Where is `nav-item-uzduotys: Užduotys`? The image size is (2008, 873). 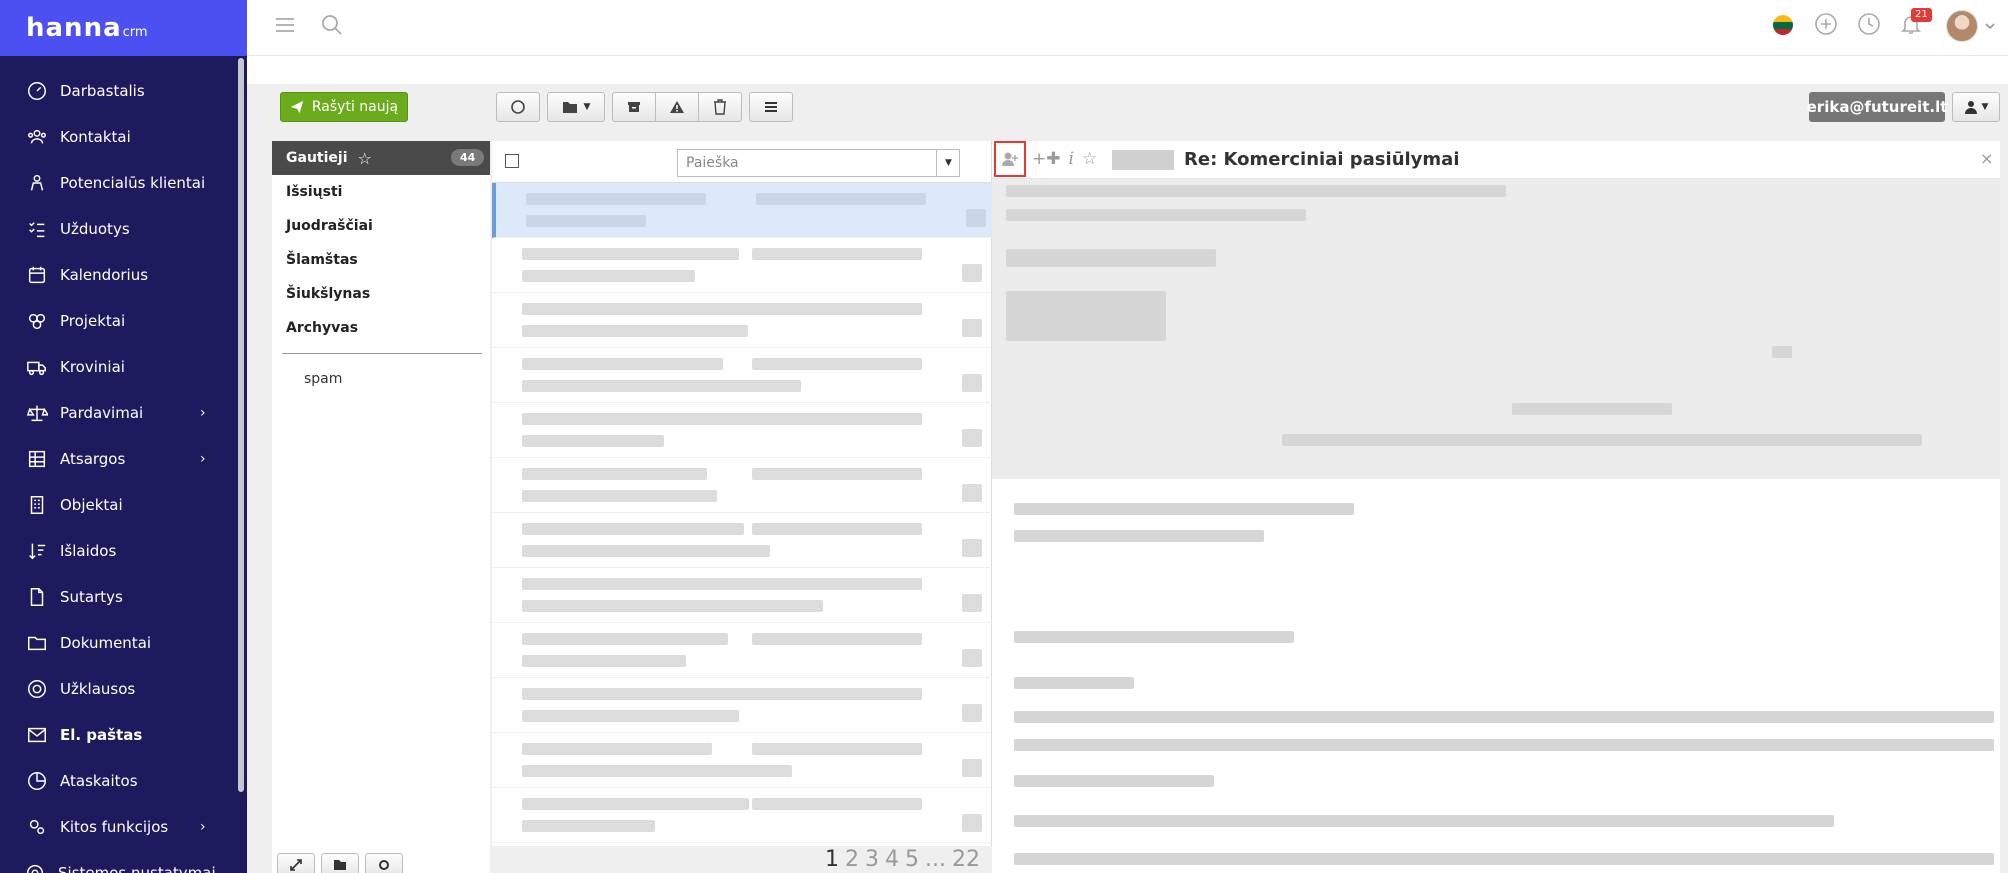
nav-item-uzduotys: Užduotys is located at coordinates (123, 229).